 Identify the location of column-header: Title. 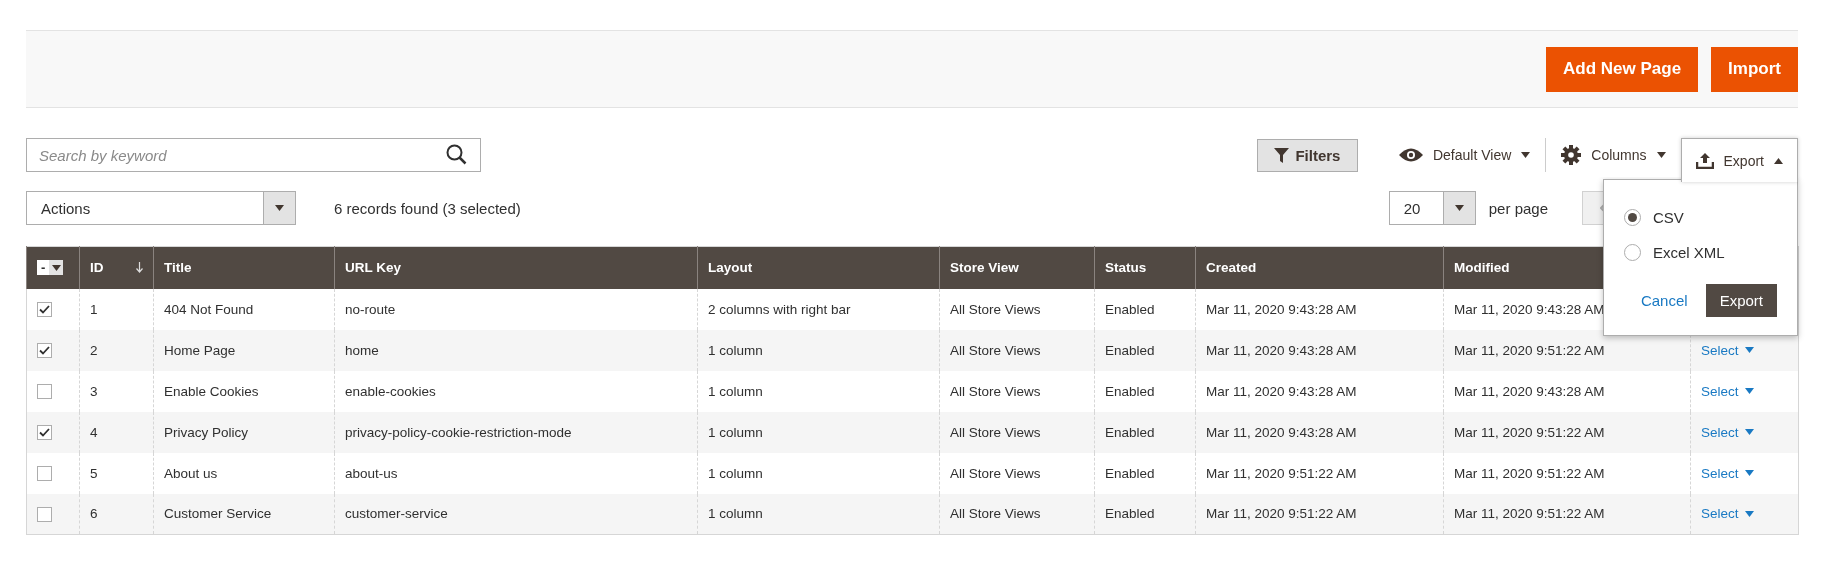
(178, 268).